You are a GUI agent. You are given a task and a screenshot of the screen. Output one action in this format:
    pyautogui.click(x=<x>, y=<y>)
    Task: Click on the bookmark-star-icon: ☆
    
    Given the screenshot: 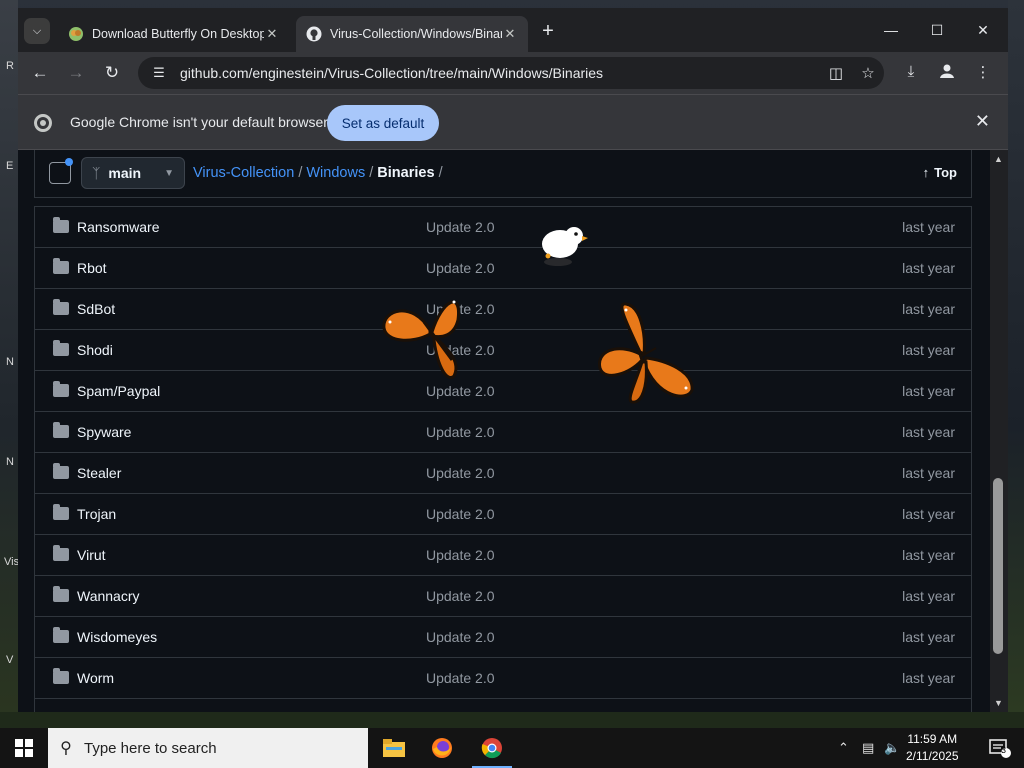 What is the action you would take?
    pyautogui.click(x=868, y=73)
    